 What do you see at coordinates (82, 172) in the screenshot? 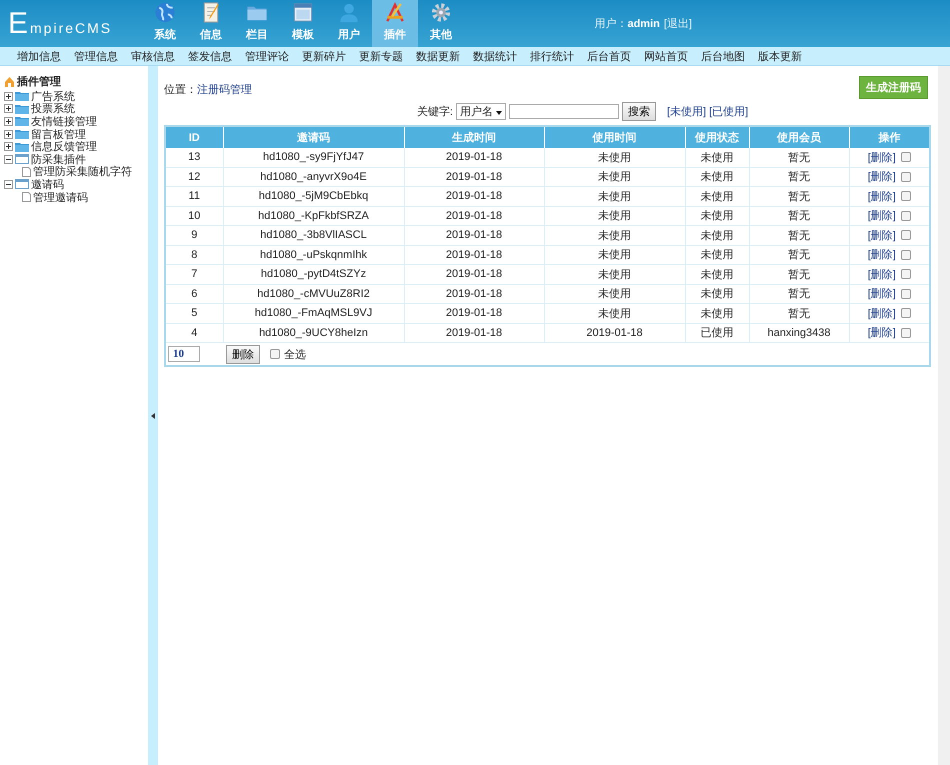
I see `tree-item: 管理防采集随机字符` at bounding box center [82, 172].